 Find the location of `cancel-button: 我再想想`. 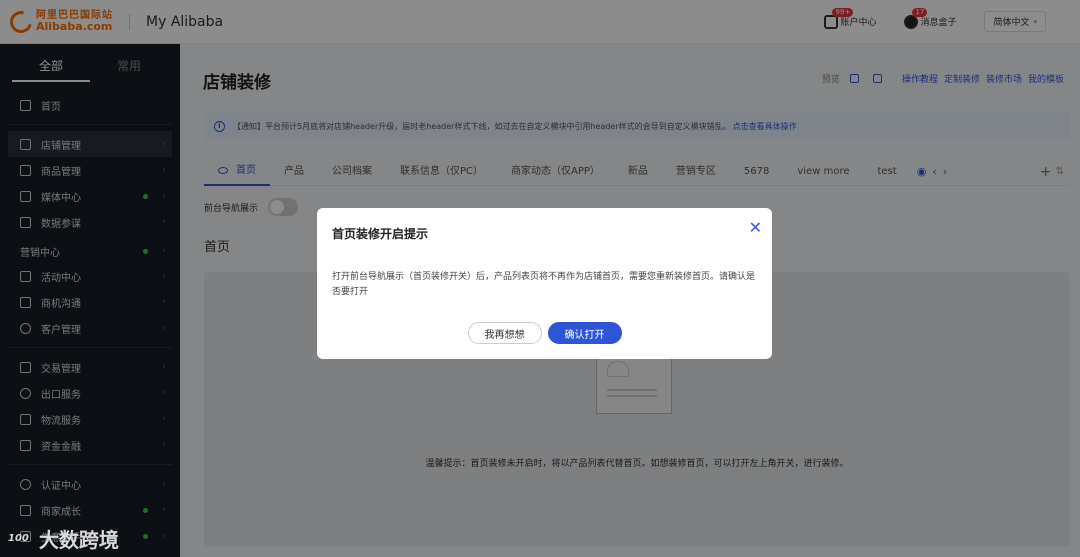

cancel-button: 我再想想 is located at coordinates (504, 333).